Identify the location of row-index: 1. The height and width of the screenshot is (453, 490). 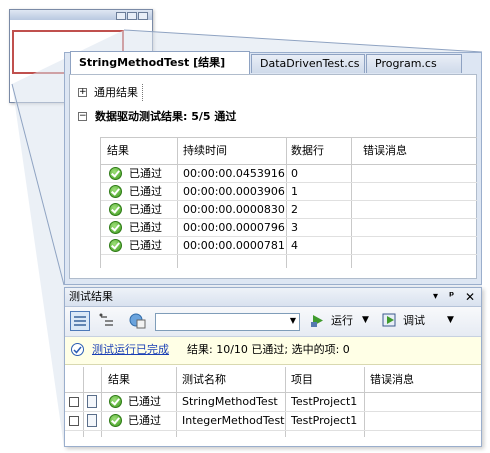
(294, 191).